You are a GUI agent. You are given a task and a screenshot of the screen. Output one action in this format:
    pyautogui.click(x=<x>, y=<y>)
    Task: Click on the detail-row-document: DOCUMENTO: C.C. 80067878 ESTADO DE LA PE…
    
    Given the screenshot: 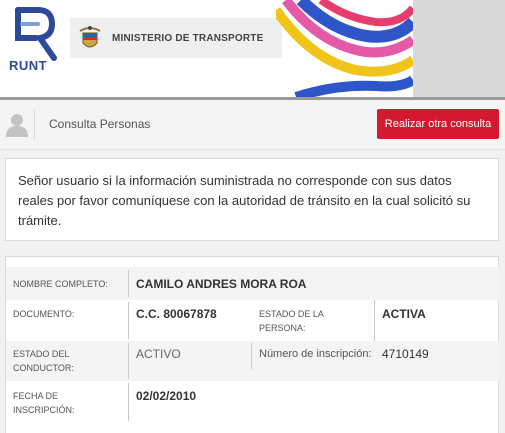 What is the action you would take?
    pyautogui.click(x=253, y=320)
    